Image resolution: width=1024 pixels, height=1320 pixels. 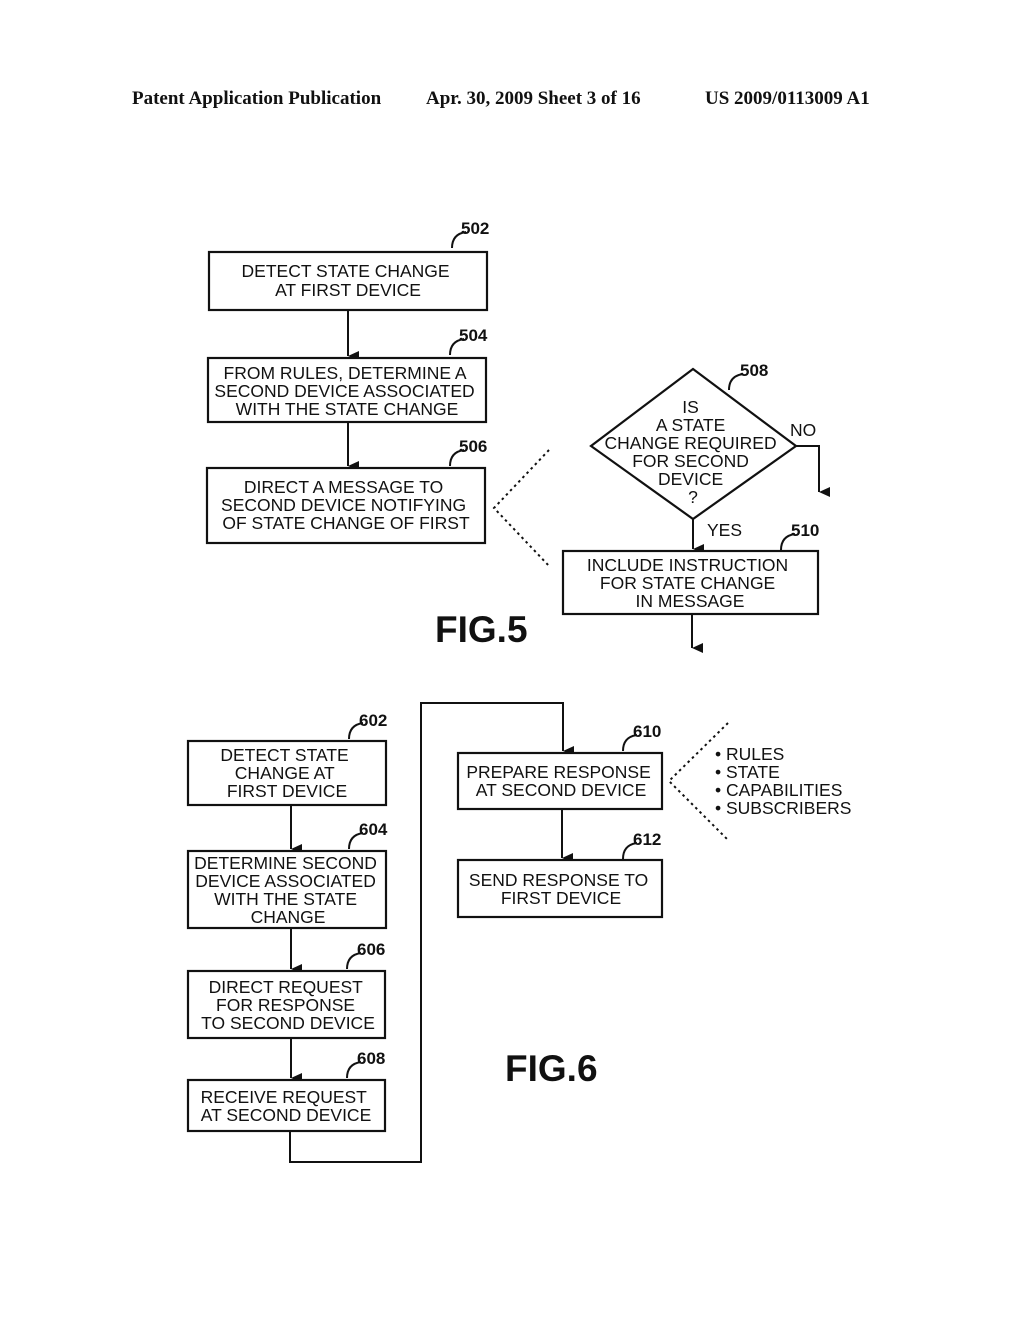 I want to click on detail-bracket, so click(x=521, y=508).